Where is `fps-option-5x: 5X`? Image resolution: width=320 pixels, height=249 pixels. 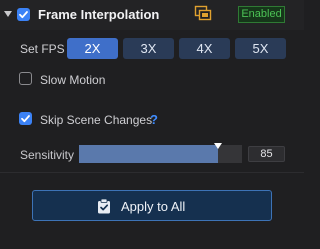 fps-option-5x: 5X is located at coordinates (260, 48).